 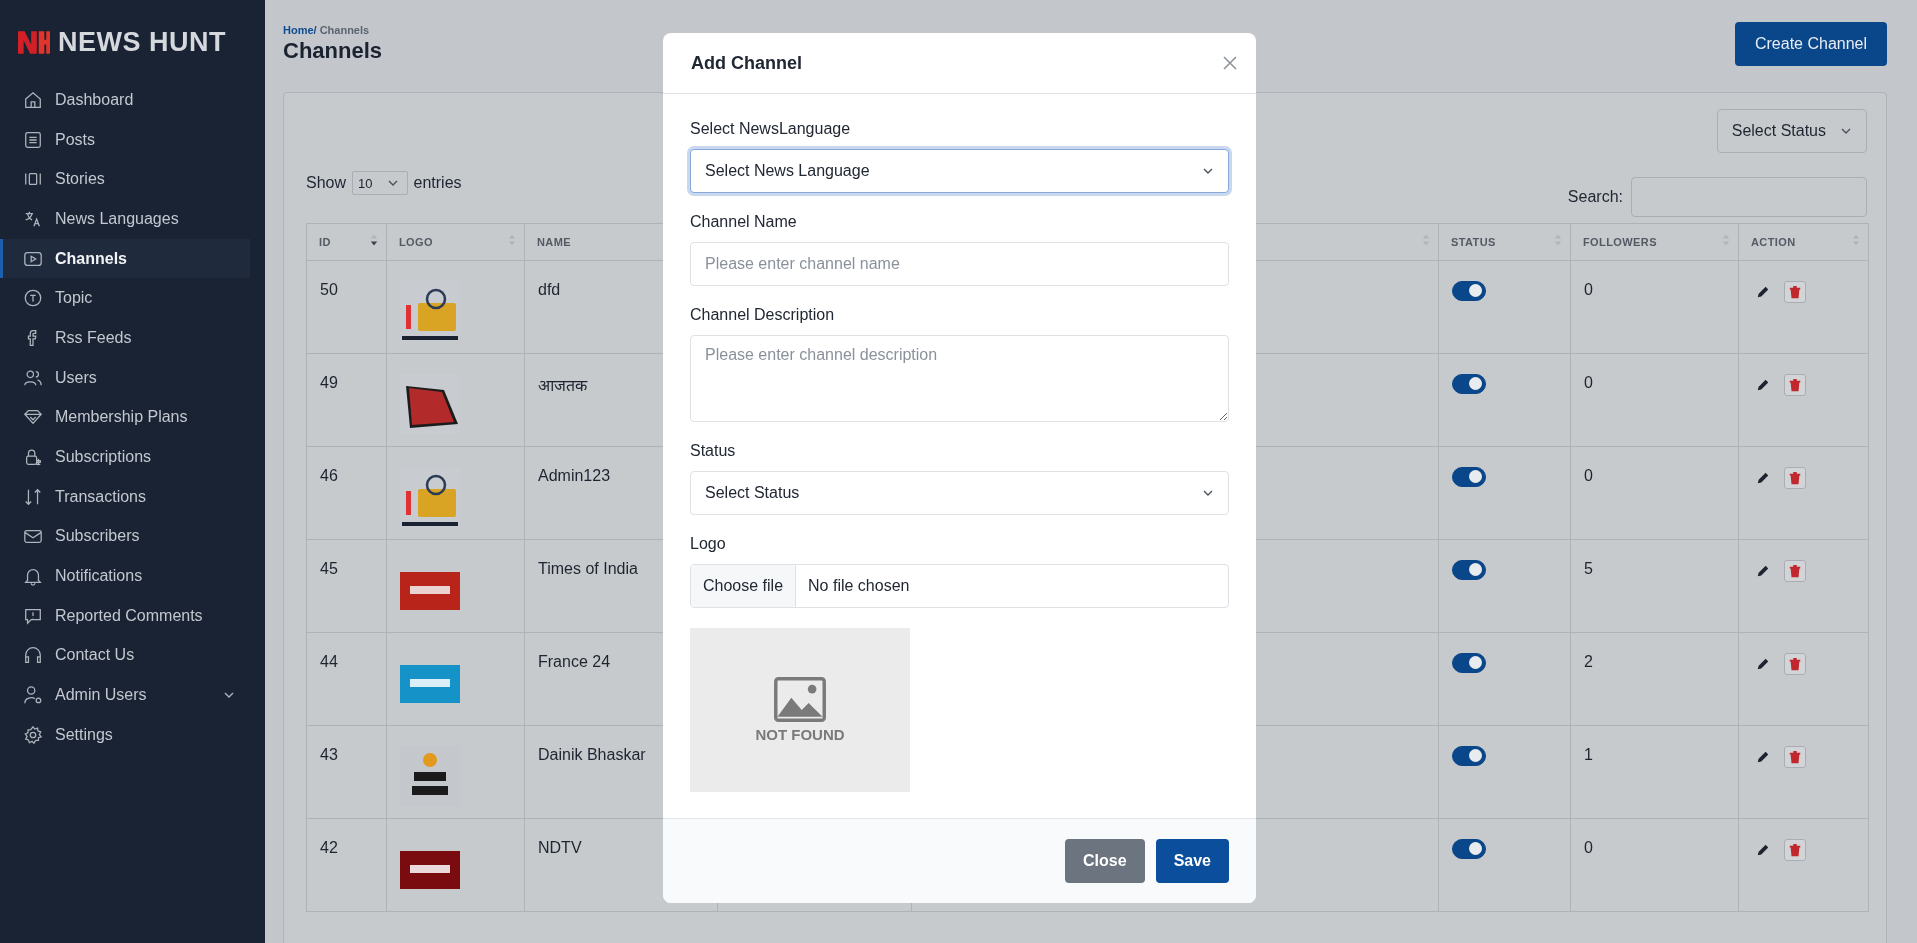 What do you see at coordinates (33, 298) in the screenshot?
I see `letter-circle-icon` at bounding box center [33, 298].